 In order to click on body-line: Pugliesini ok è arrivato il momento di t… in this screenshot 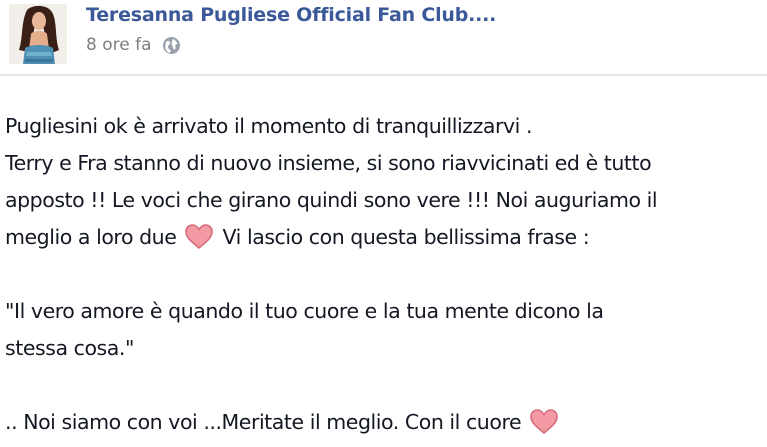, I will do `click(269, 126)`.